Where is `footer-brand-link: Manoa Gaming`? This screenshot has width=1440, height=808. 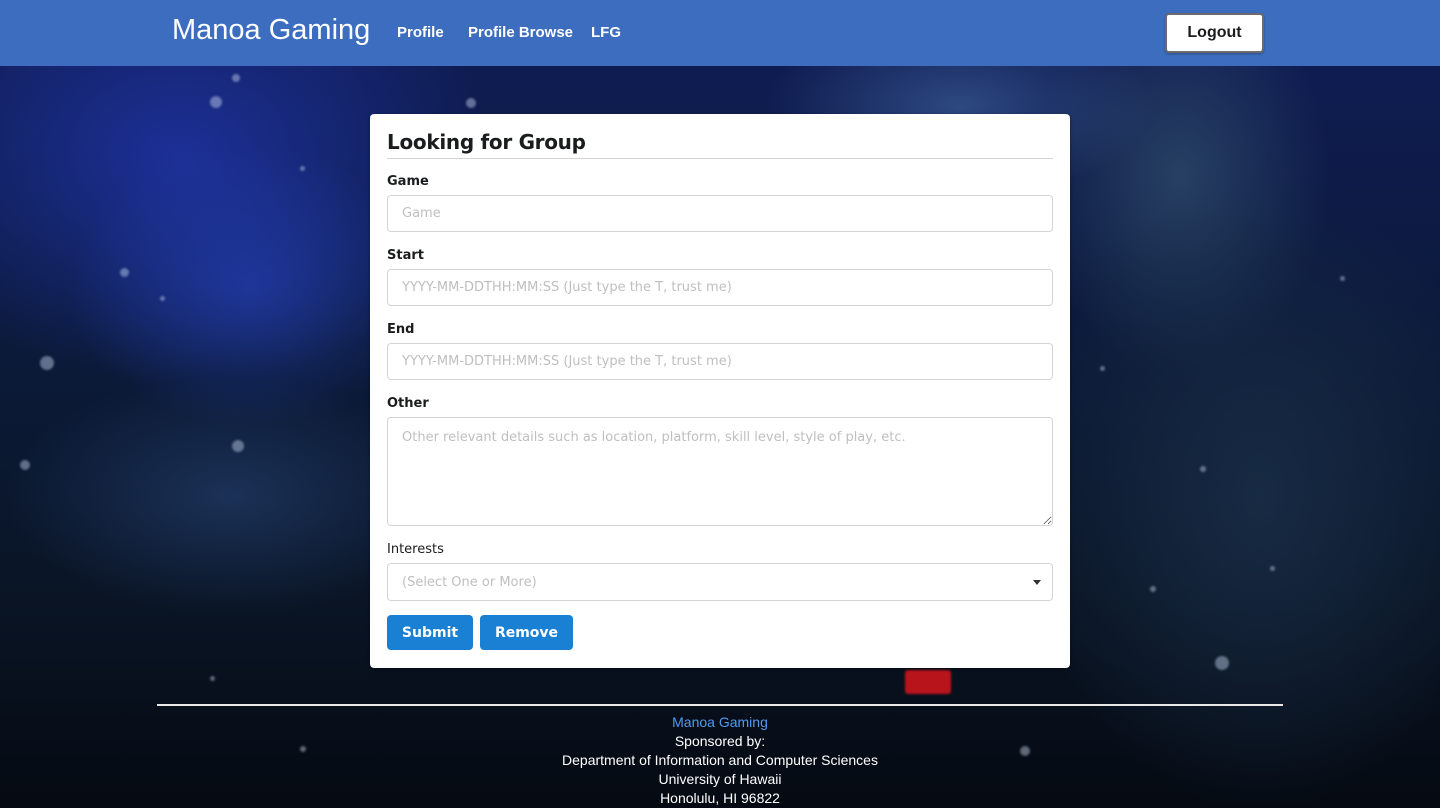 footer-brand-link: Manoa Gaming is located at coordinates (720, 722).